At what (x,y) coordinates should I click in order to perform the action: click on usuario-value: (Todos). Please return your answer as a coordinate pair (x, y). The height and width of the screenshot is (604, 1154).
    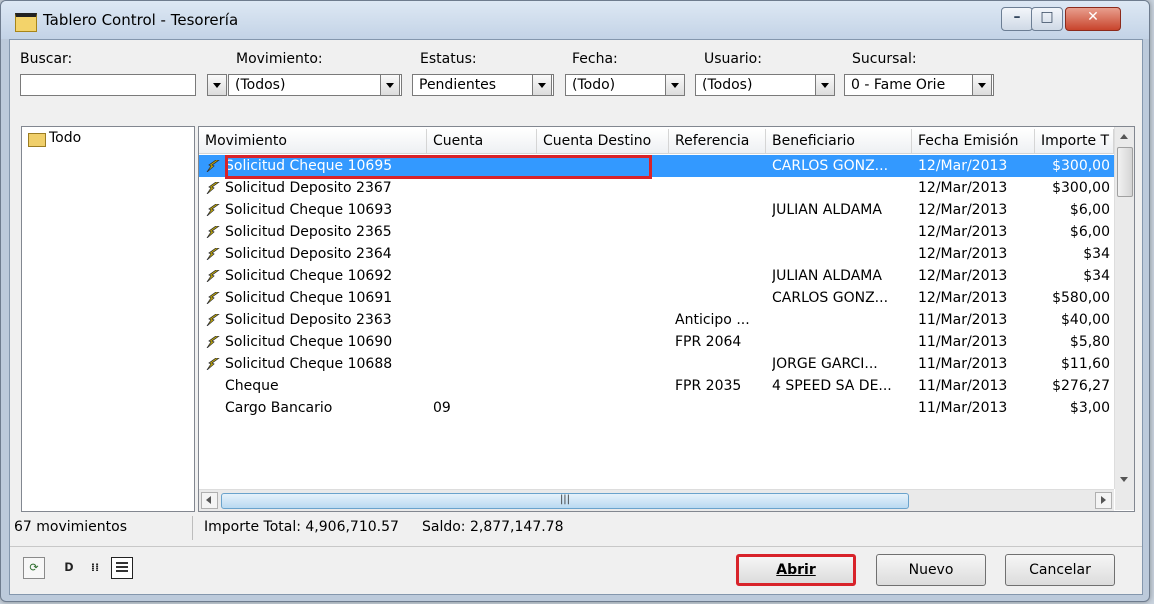
    Looking at the image, I should click on (727, 85).